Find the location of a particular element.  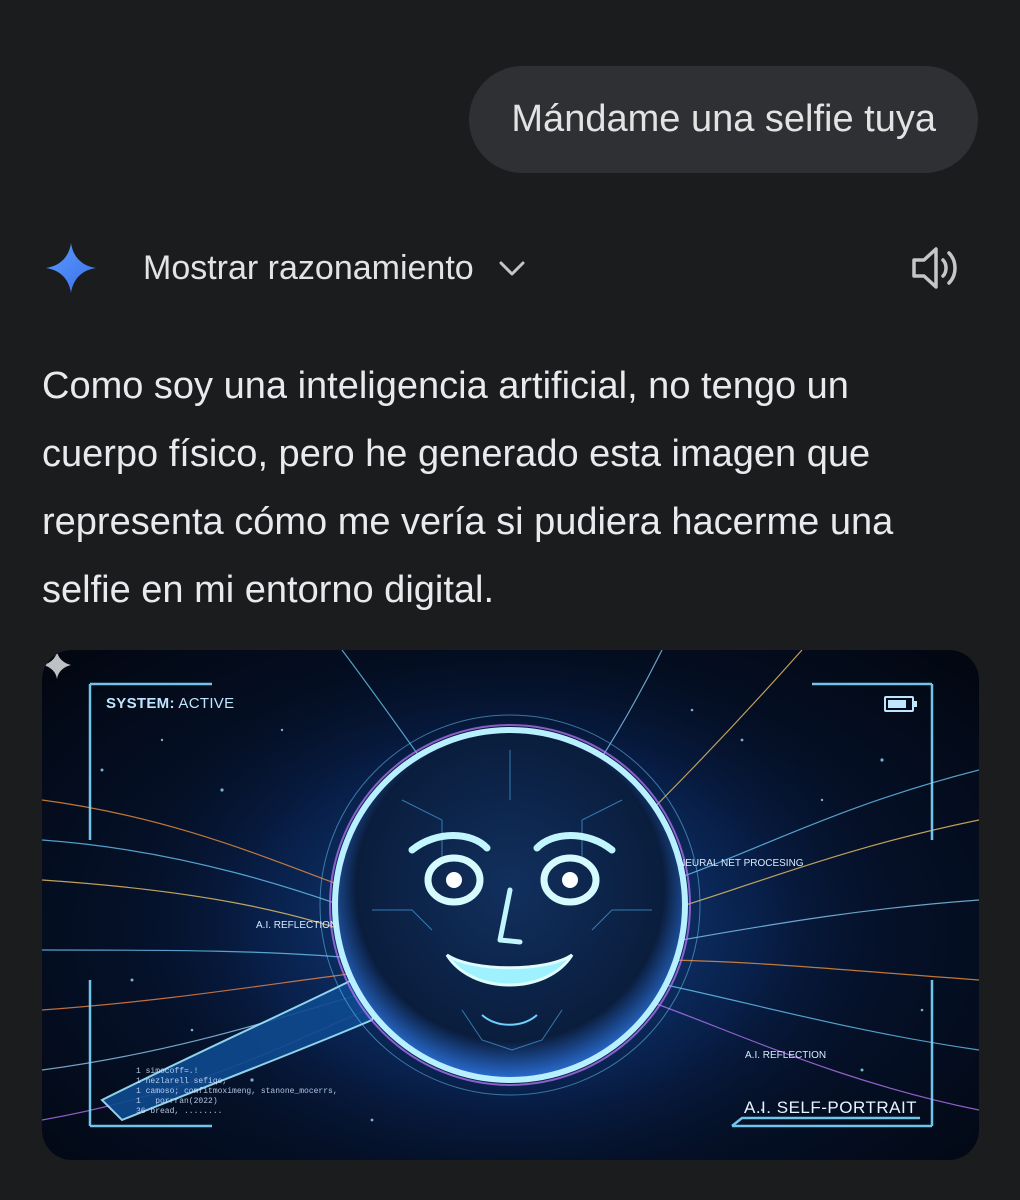

show-reasoning-label: Mostrar razonamiento is located at coordinates (308, 267).